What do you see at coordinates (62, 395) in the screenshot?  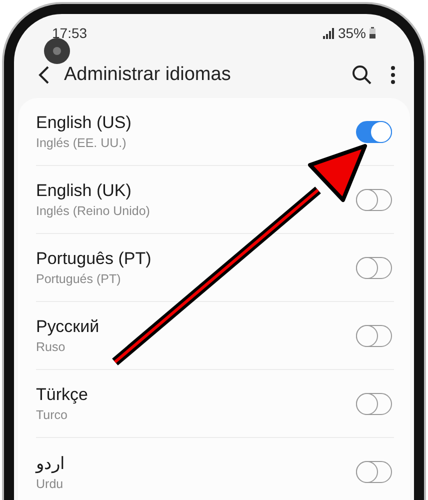 I see `language-name: Türkçe` at bounding box center [62, 395].